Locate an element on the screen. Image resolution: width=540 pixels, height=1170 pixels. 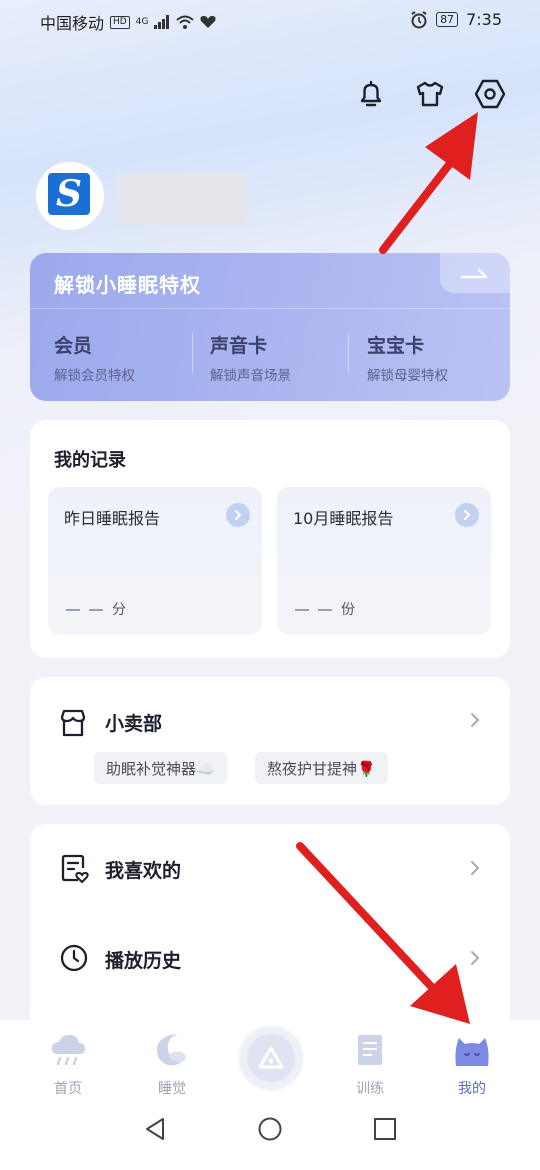
nav-item-mine: 我的 is located at coordinates (472, 1064).